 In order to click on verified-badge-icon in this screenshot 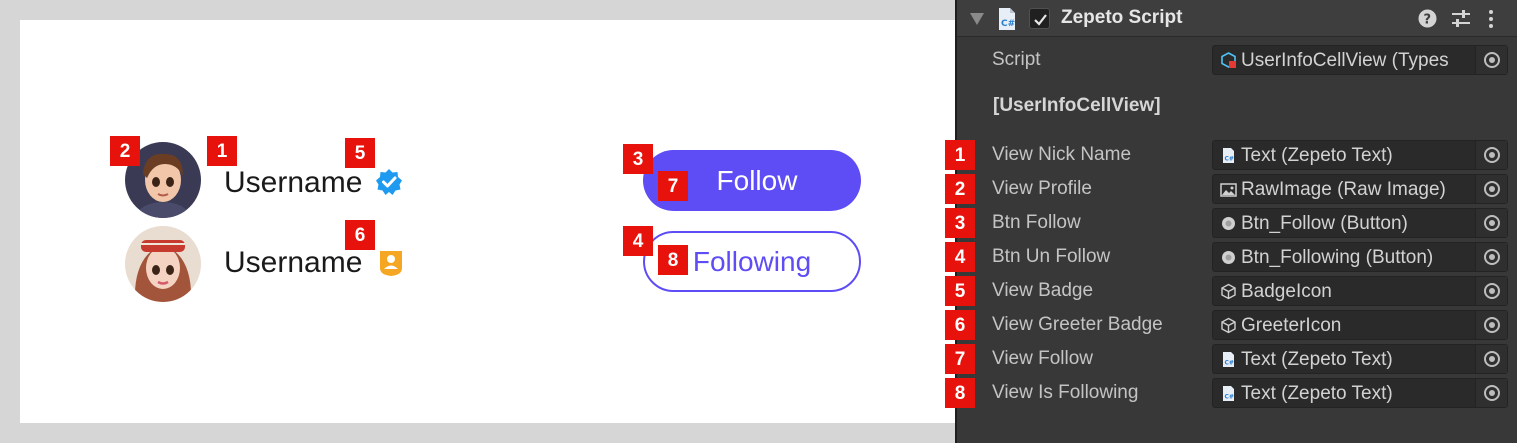, I will do `click(389, 182)`.